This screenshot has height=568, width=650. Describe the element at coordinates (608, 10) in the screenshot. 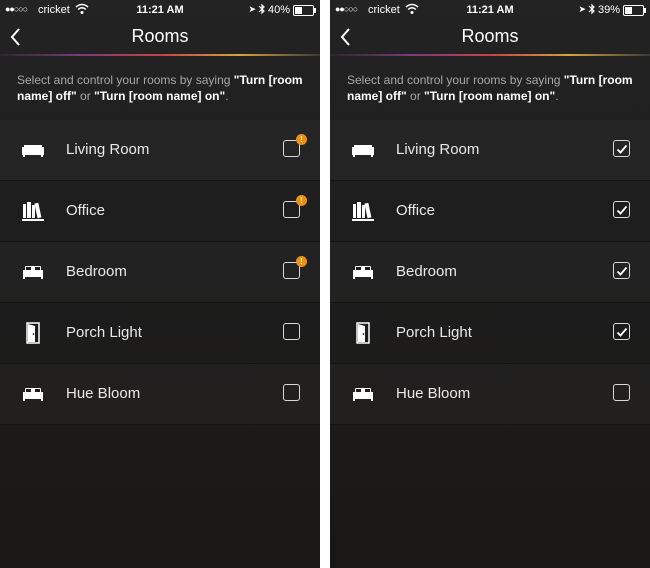

I see `battery-percent: 39%` at that location.